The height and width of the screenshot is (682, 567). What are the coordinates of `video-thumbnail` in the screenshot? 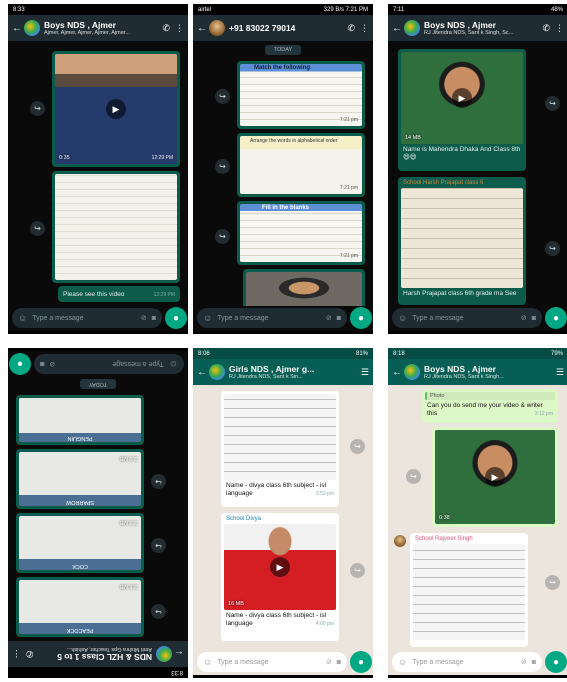 It's located at (304, 289).